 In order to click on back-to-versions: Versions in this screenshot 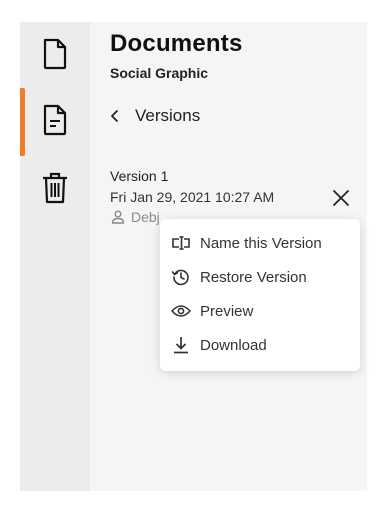, I will do `click(155, 116)`.